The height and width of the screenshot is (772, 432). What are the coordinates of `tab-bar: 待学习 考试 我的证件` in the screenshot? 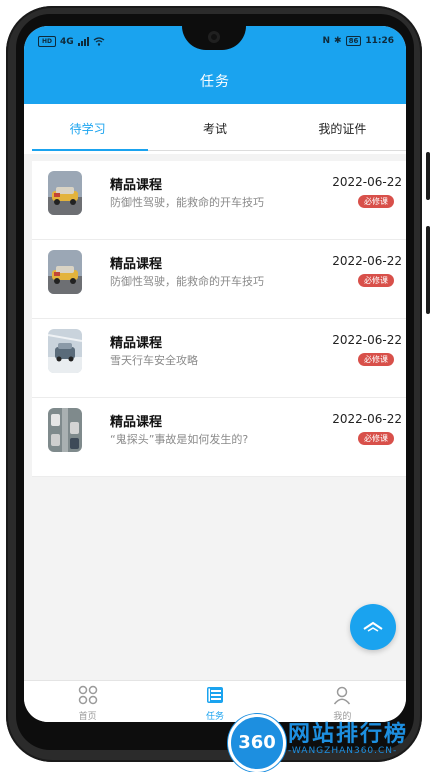 It's located at (215, 129).